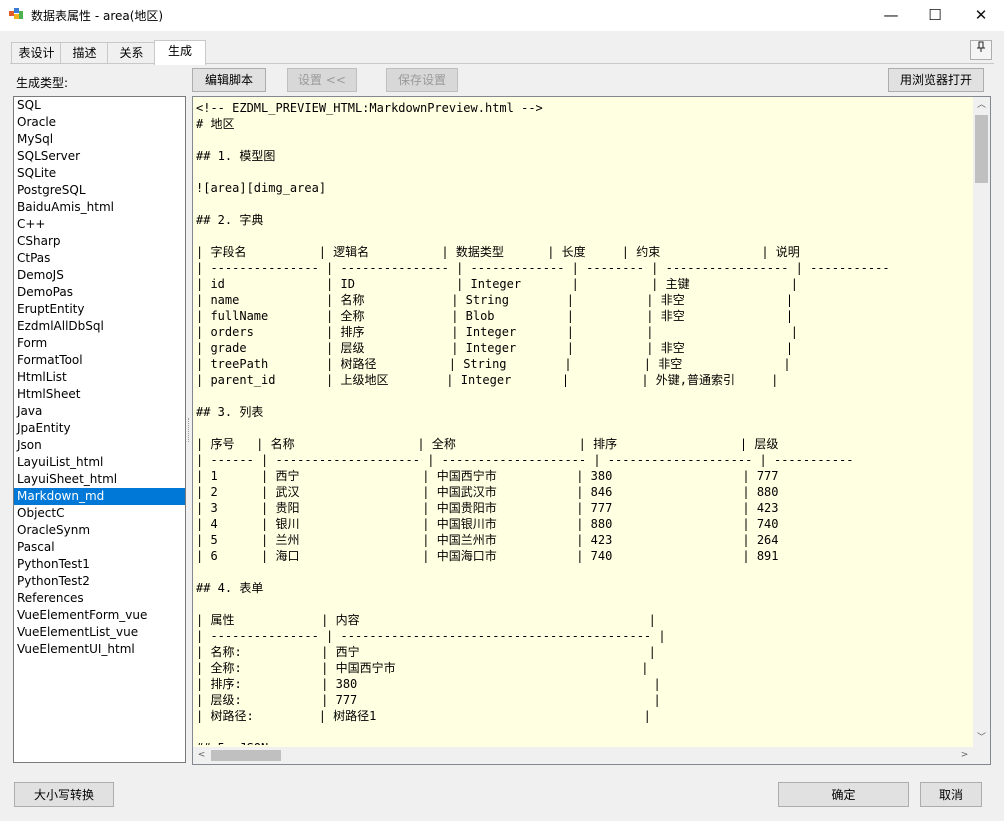 The height and width of the screenshot is (821, 1004). I want to click on tab-strip: 表设计 描述 关系 生成, so click(502, 52).